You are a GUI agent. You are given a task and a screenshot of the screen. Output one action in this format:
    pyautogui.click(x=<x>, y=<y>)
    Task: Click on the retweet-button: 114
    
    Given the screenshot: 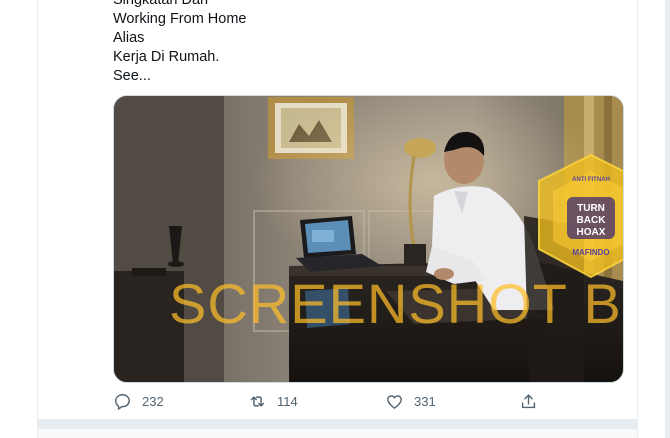 What is the action you would take?
    pyautogui.click(x=273, y=401)
    